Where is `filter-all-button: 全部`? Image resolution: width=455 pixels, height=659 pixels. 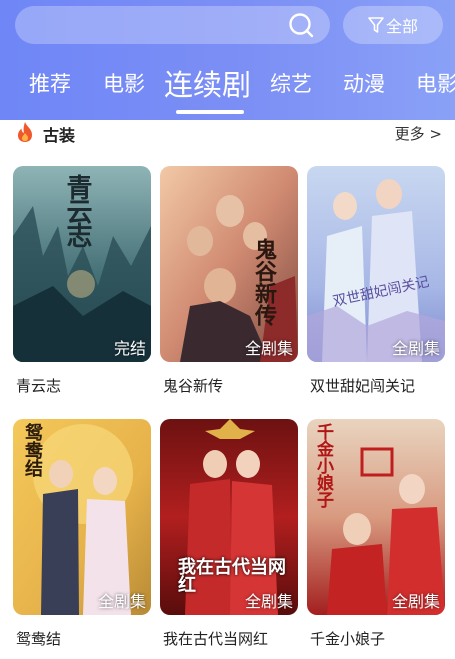 filter-all-button: 全部 is located at coordinates (393, 25).